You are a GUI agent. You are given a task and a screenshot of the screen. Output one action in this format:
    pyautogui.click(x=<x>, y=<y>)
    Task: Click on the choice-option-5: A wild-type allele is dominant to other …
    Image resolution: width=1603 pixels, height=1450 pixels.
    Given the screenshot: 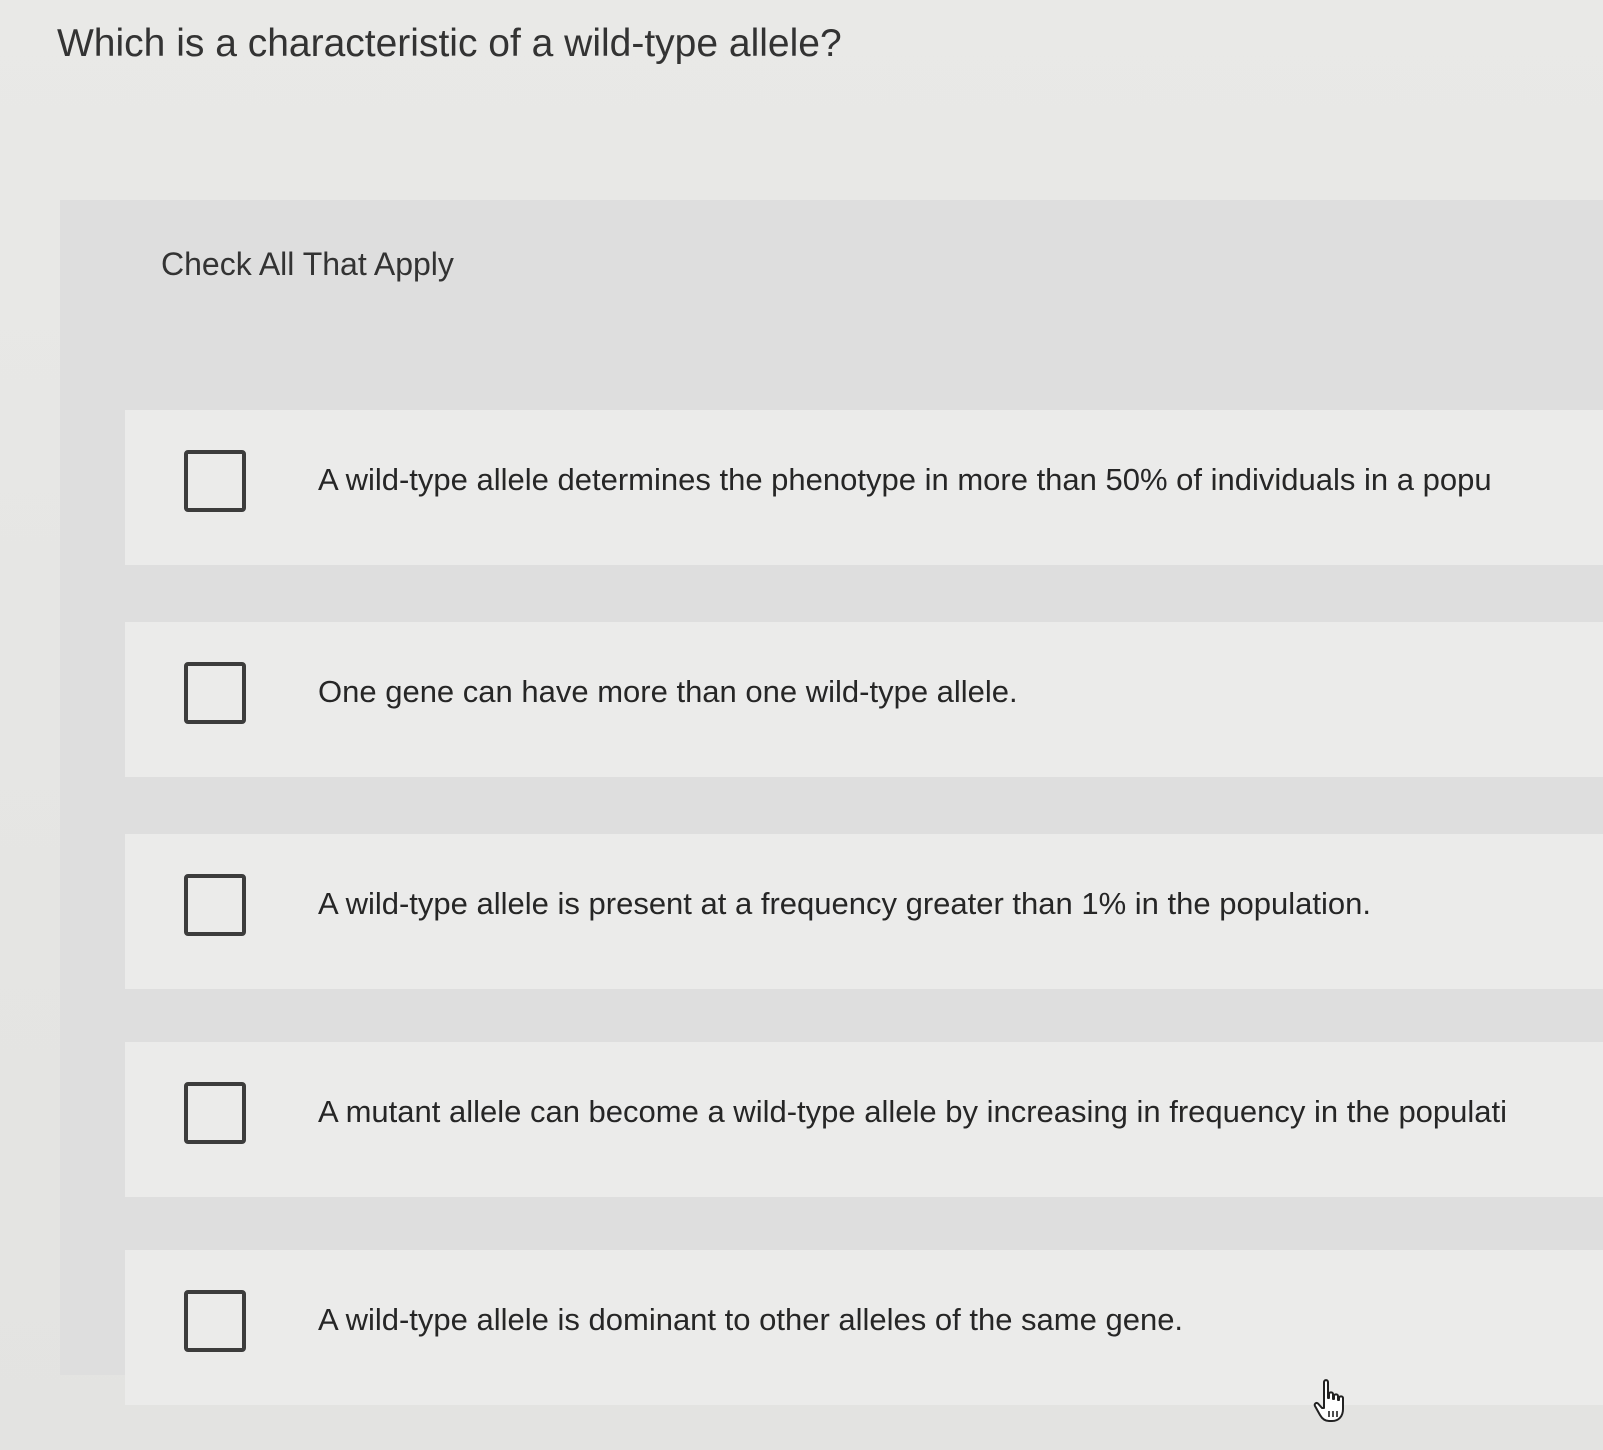 What is the action you would take?
    pyautogui.click(x=864, y=1327)
    